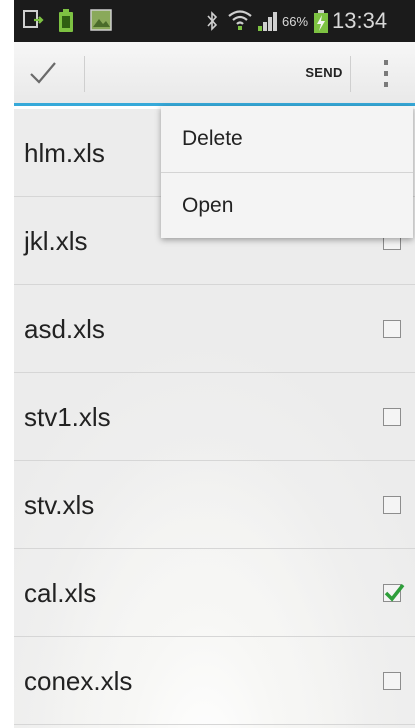 The width and height of the screenshot is (415, 728). Describe the element at coordinates (360, 20) in the screenshot. I see `clock: 13:34` at that location.